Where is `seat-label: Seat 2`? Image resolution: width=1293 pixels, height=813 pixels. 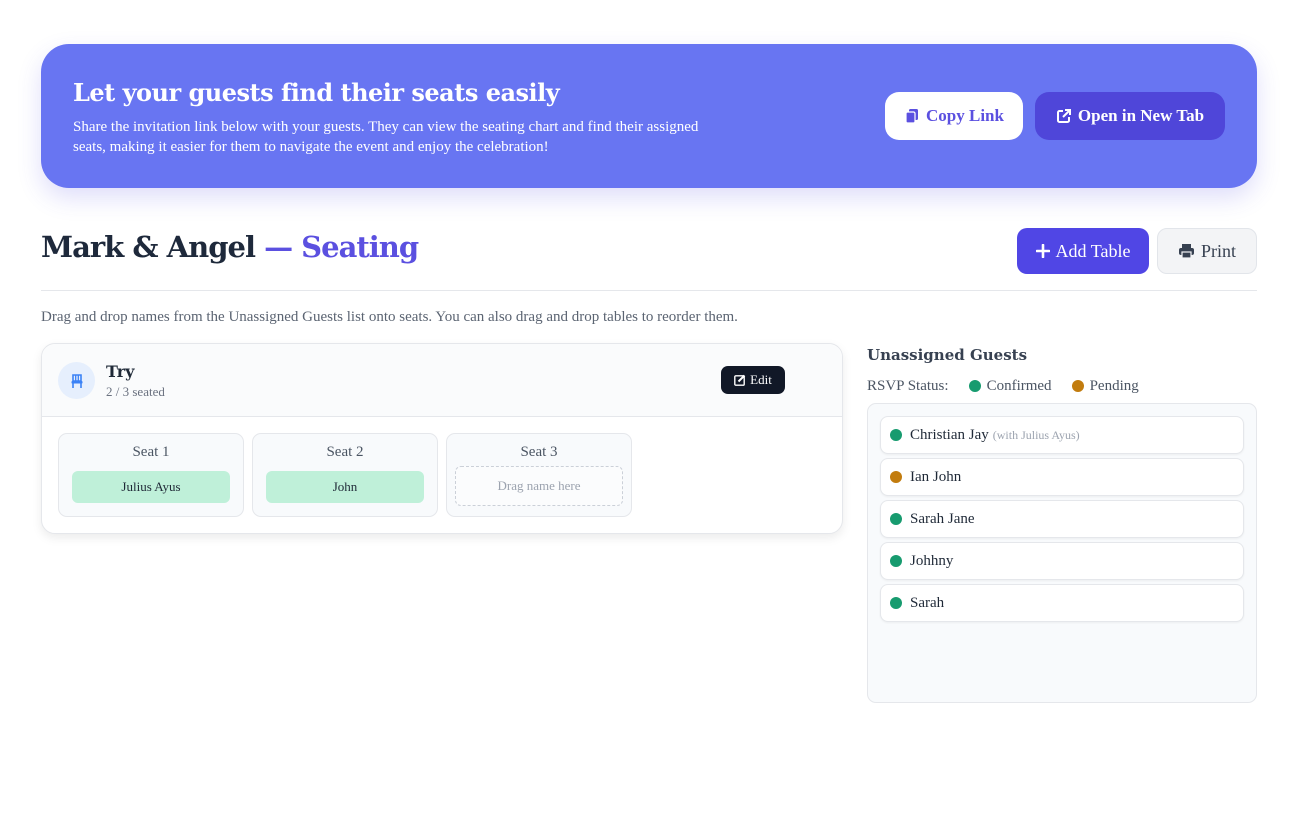 seat-label: Seat 2 is located at coordinates (345, 452).